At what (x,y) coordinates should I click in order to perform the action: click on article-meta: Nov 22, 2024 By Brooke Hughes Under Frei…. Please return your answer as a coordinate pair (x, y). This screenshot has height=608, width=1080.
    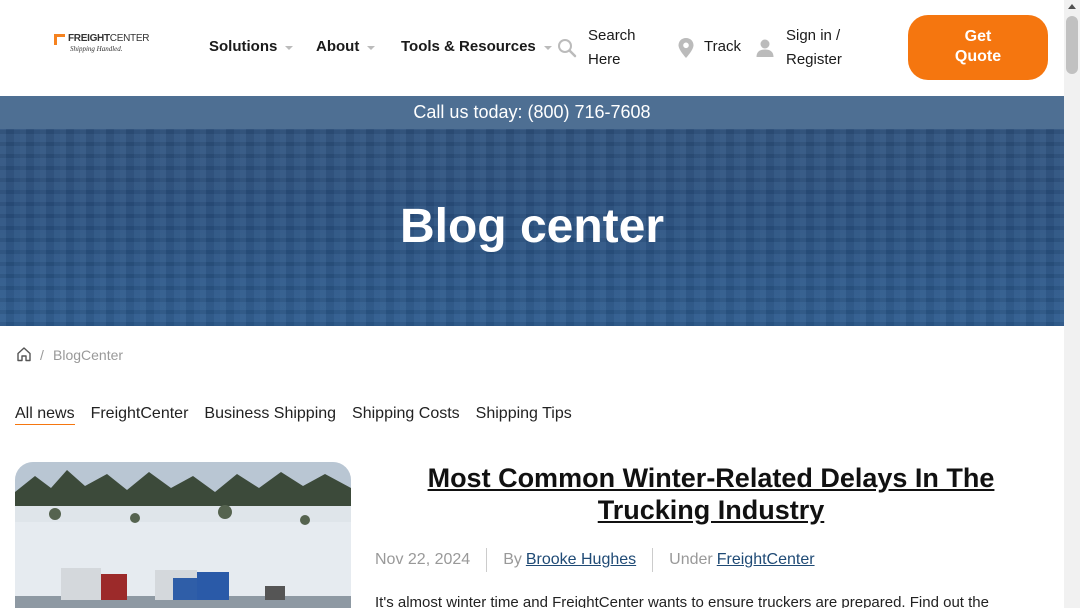
    Looking at the image, I should click on (595, 560).